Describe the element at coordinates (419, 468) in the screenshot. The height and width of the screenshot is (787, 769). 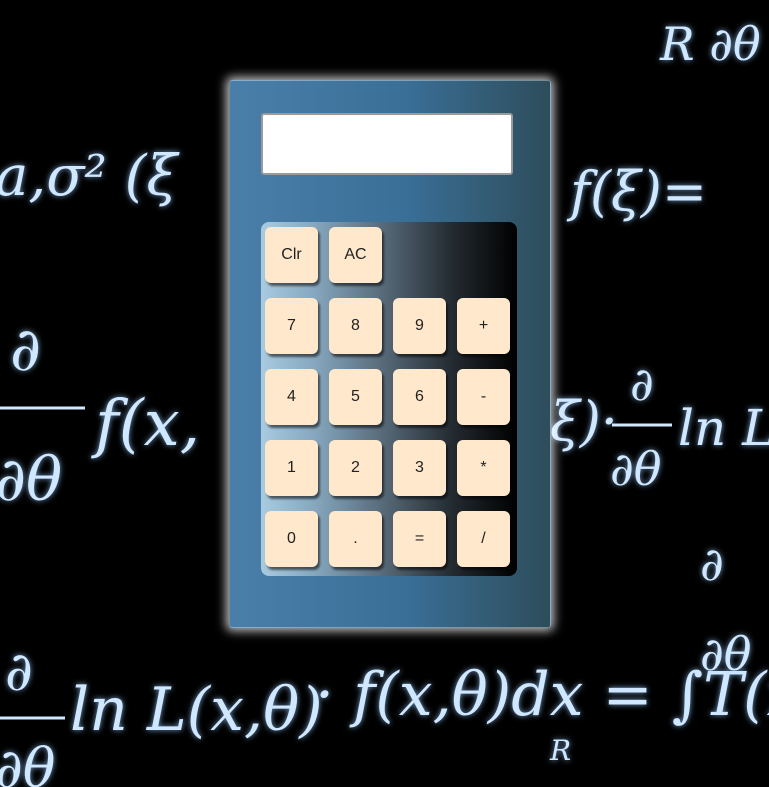
I see `digit-3-button: 3` at that location.